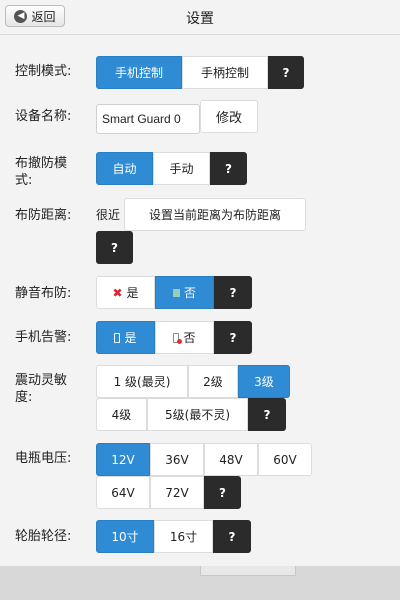  Describe the element at coordinates (142, 381) in the screenshot. I see `vibration-level-1-button: 1 级(最灵)` at that location.